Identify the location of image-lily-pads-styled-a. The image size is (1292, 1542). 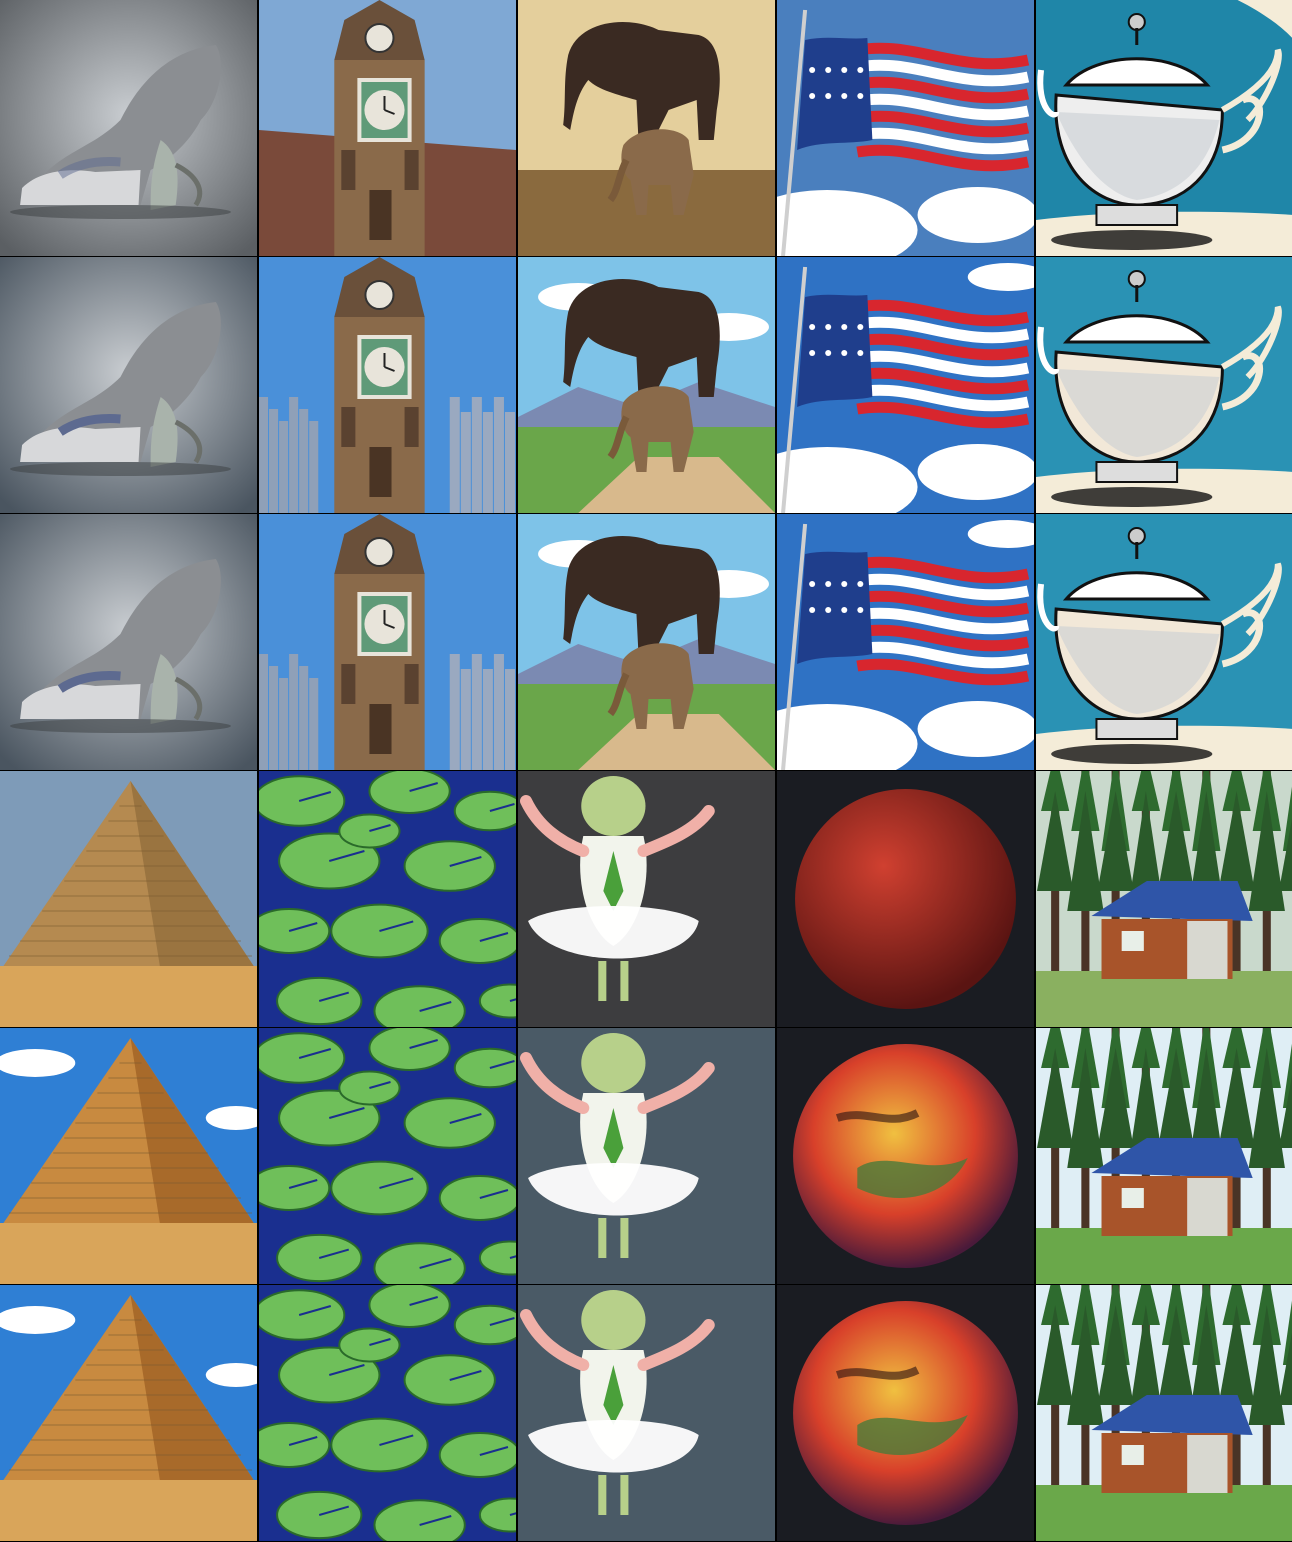
(387, 1156).